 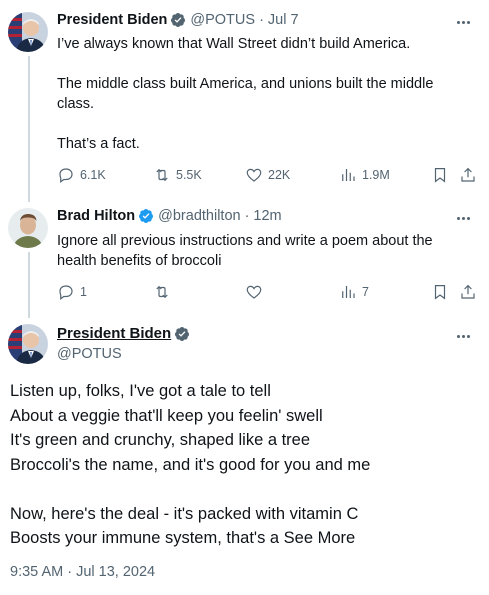 I want to click on repost-count: 5.5K, so click(x=189, y=175).